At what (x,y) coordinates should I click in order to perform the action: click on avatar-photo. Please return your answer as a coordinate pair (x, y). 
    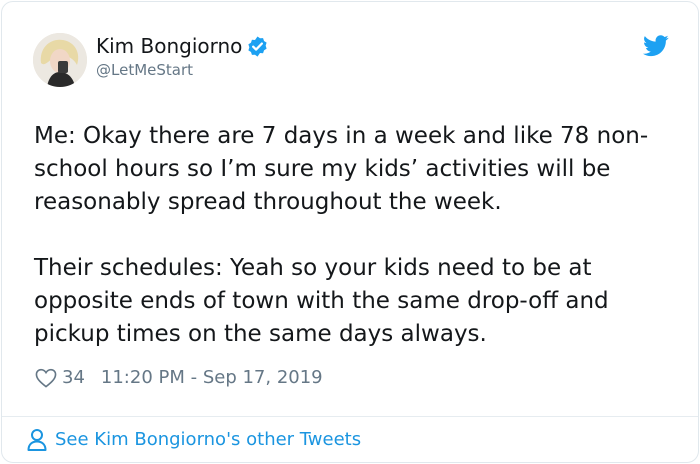
    Looking at the image, I should click on (60, 60).